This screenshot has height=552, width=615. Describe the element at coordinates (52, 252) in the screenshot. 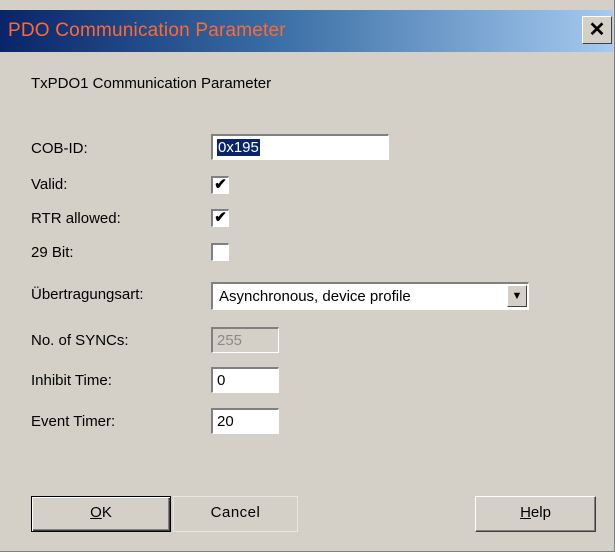

I see `bit29-label: 29 Bit:` at that location.